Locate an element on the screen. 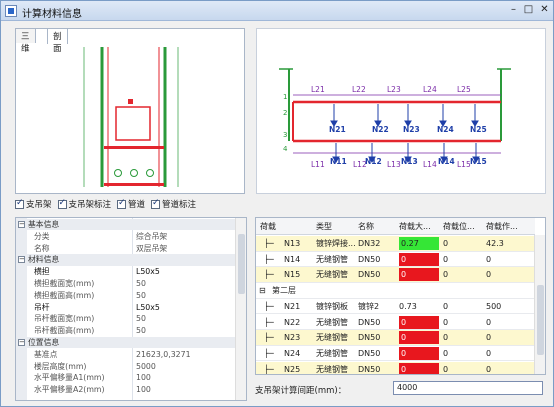 The height and width of the screenshot is (407, 554). property-value: 双层吊架 is located at coordinates (151, 248).